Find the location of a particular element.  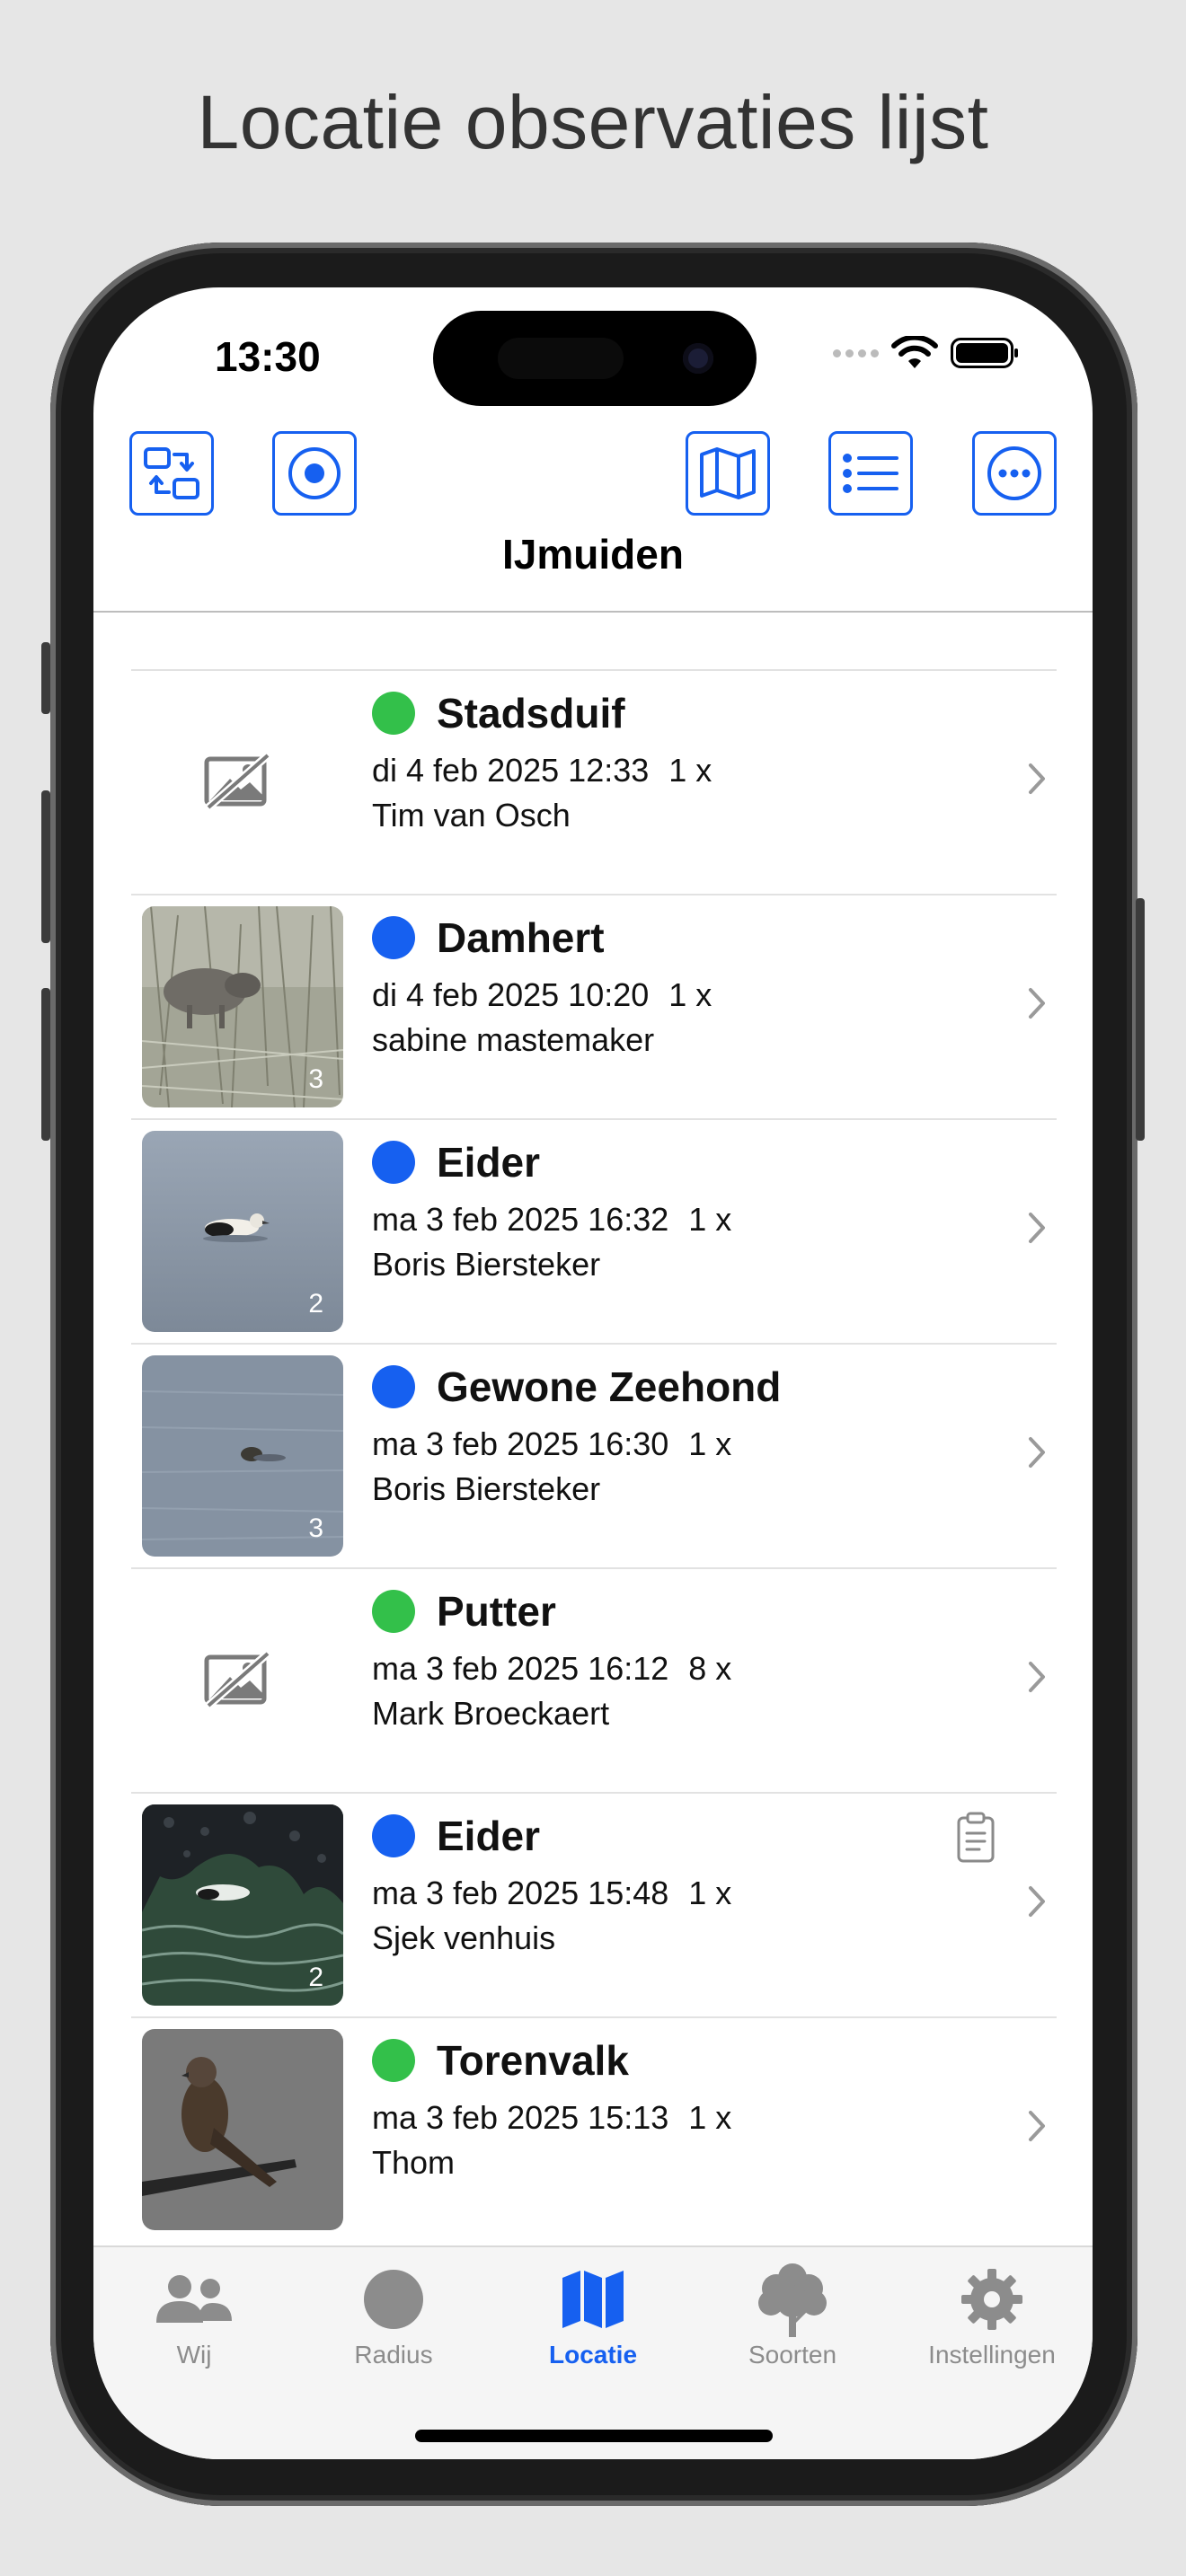

tab-label: Instellingen is located at coordinates (992, 2355).